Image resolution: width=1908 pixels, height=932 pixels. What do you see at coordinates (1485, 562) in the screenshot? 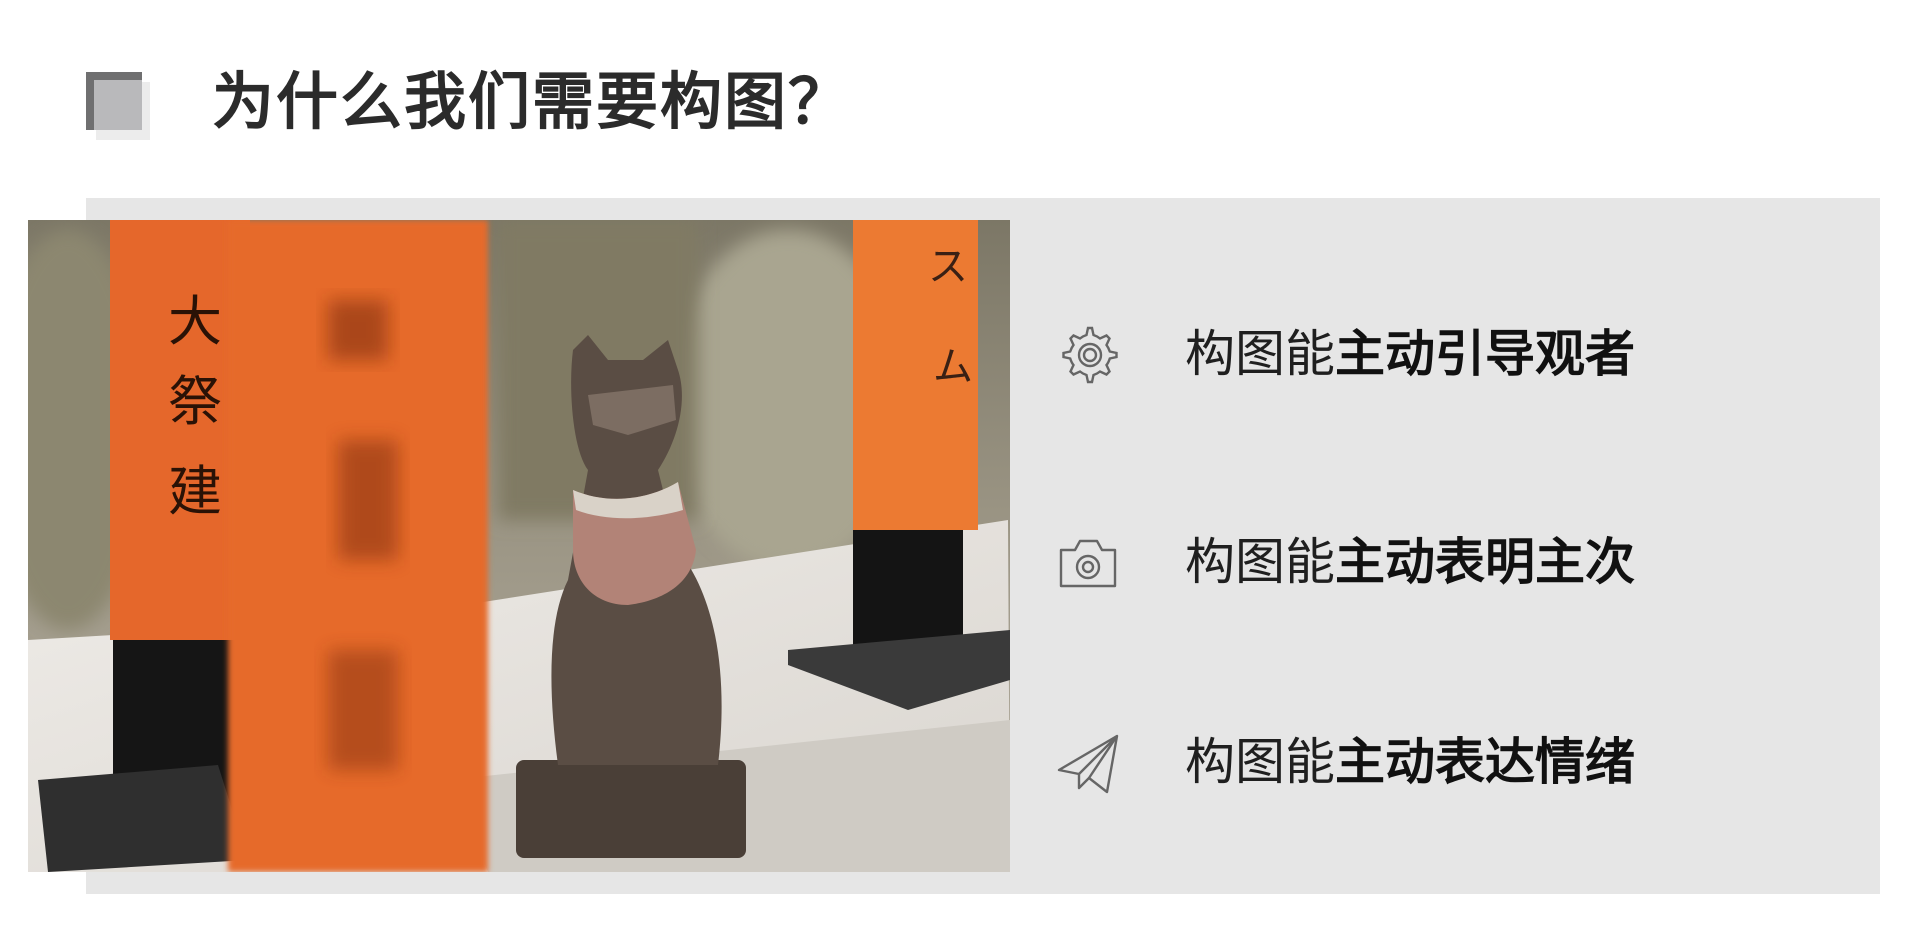
I see `feature-emphasis: 主动表明主次` at bounding box center [1485, 562].